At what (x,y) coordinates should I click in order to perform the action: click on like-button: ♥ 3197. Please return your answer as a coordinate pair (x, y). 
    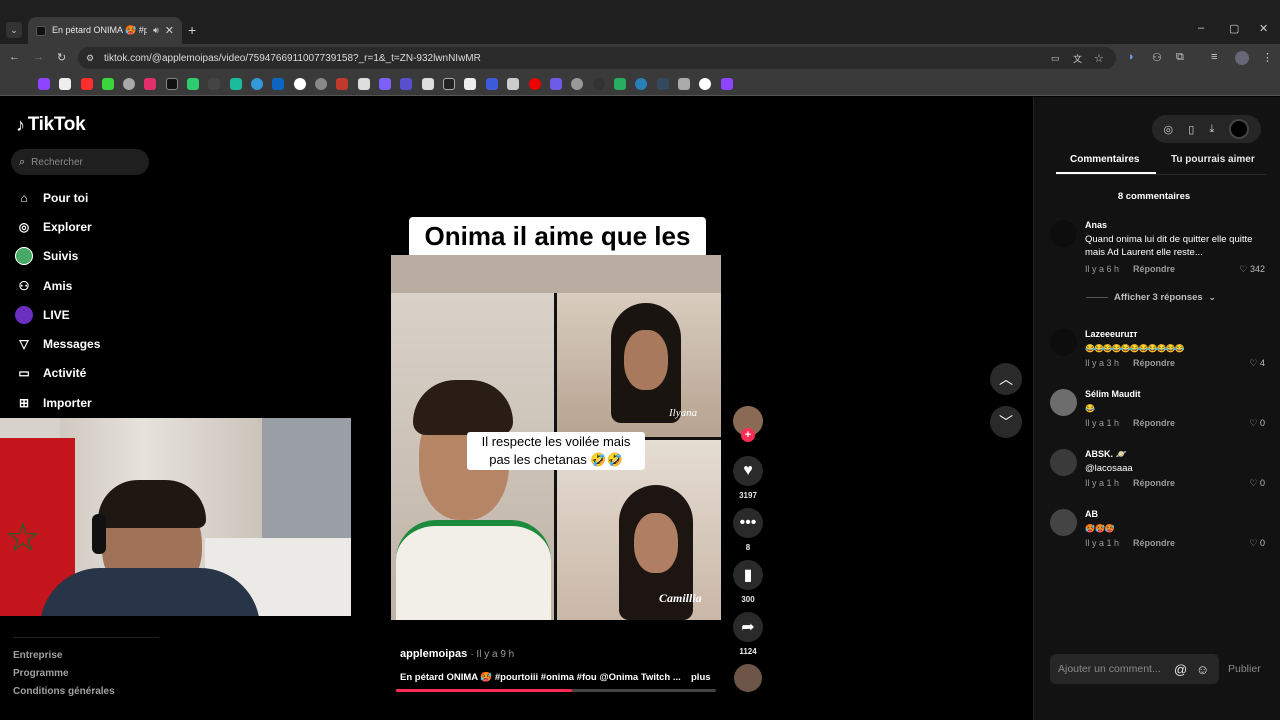
    Looking at the image, I should click on (748, 478).